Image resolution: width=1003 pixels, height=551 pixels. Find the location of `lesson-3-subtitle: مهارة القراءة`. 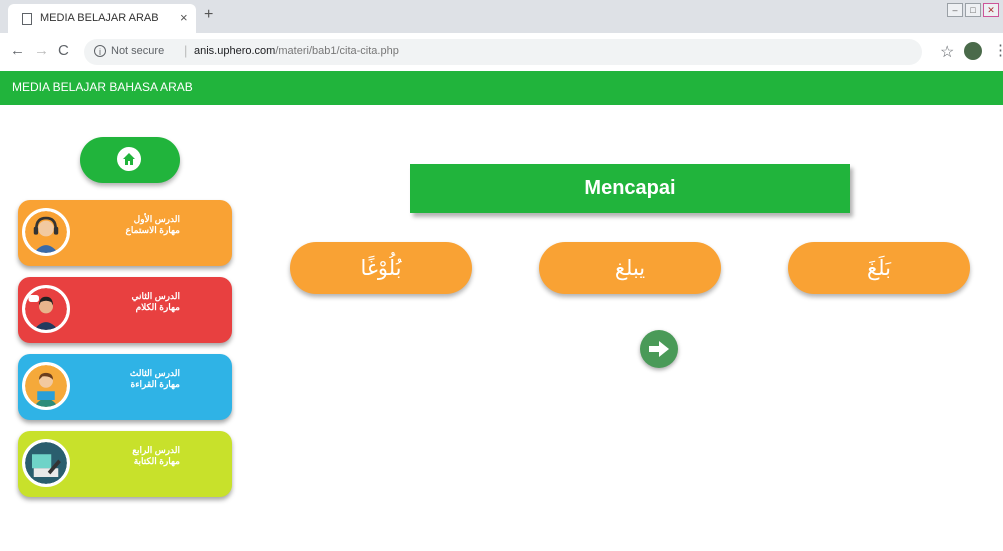

lesson-3-subtitle: مهارة القراءة is located at coordinates (155, 384).